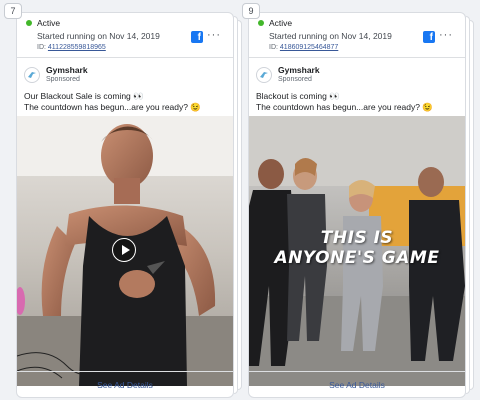 Image resolution: width=480 pixels, height=400 pixels. Describe the element at coordinates (131, 47) in the screenshot. I see `ad-id: ID: 411228559818965` at that location.